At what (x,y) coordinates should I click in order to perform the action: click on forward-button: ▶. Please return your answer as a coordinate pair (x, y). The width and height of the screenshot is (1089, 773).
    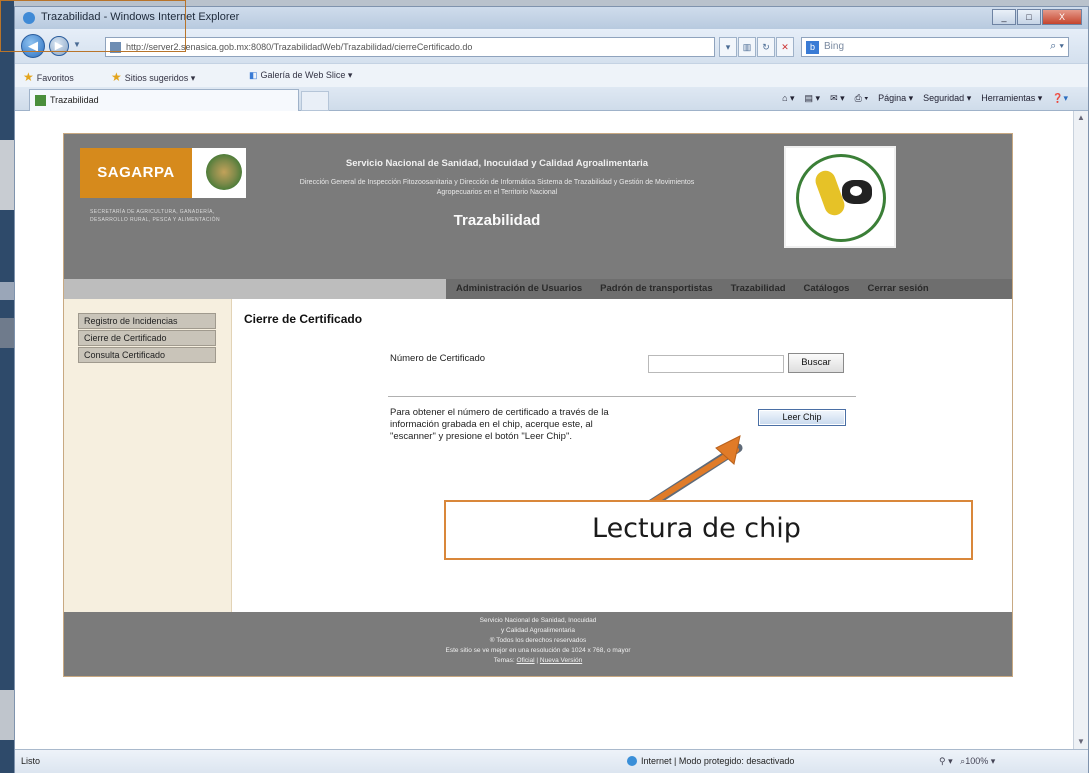
    Looking at the image, I should click on (59, 46).